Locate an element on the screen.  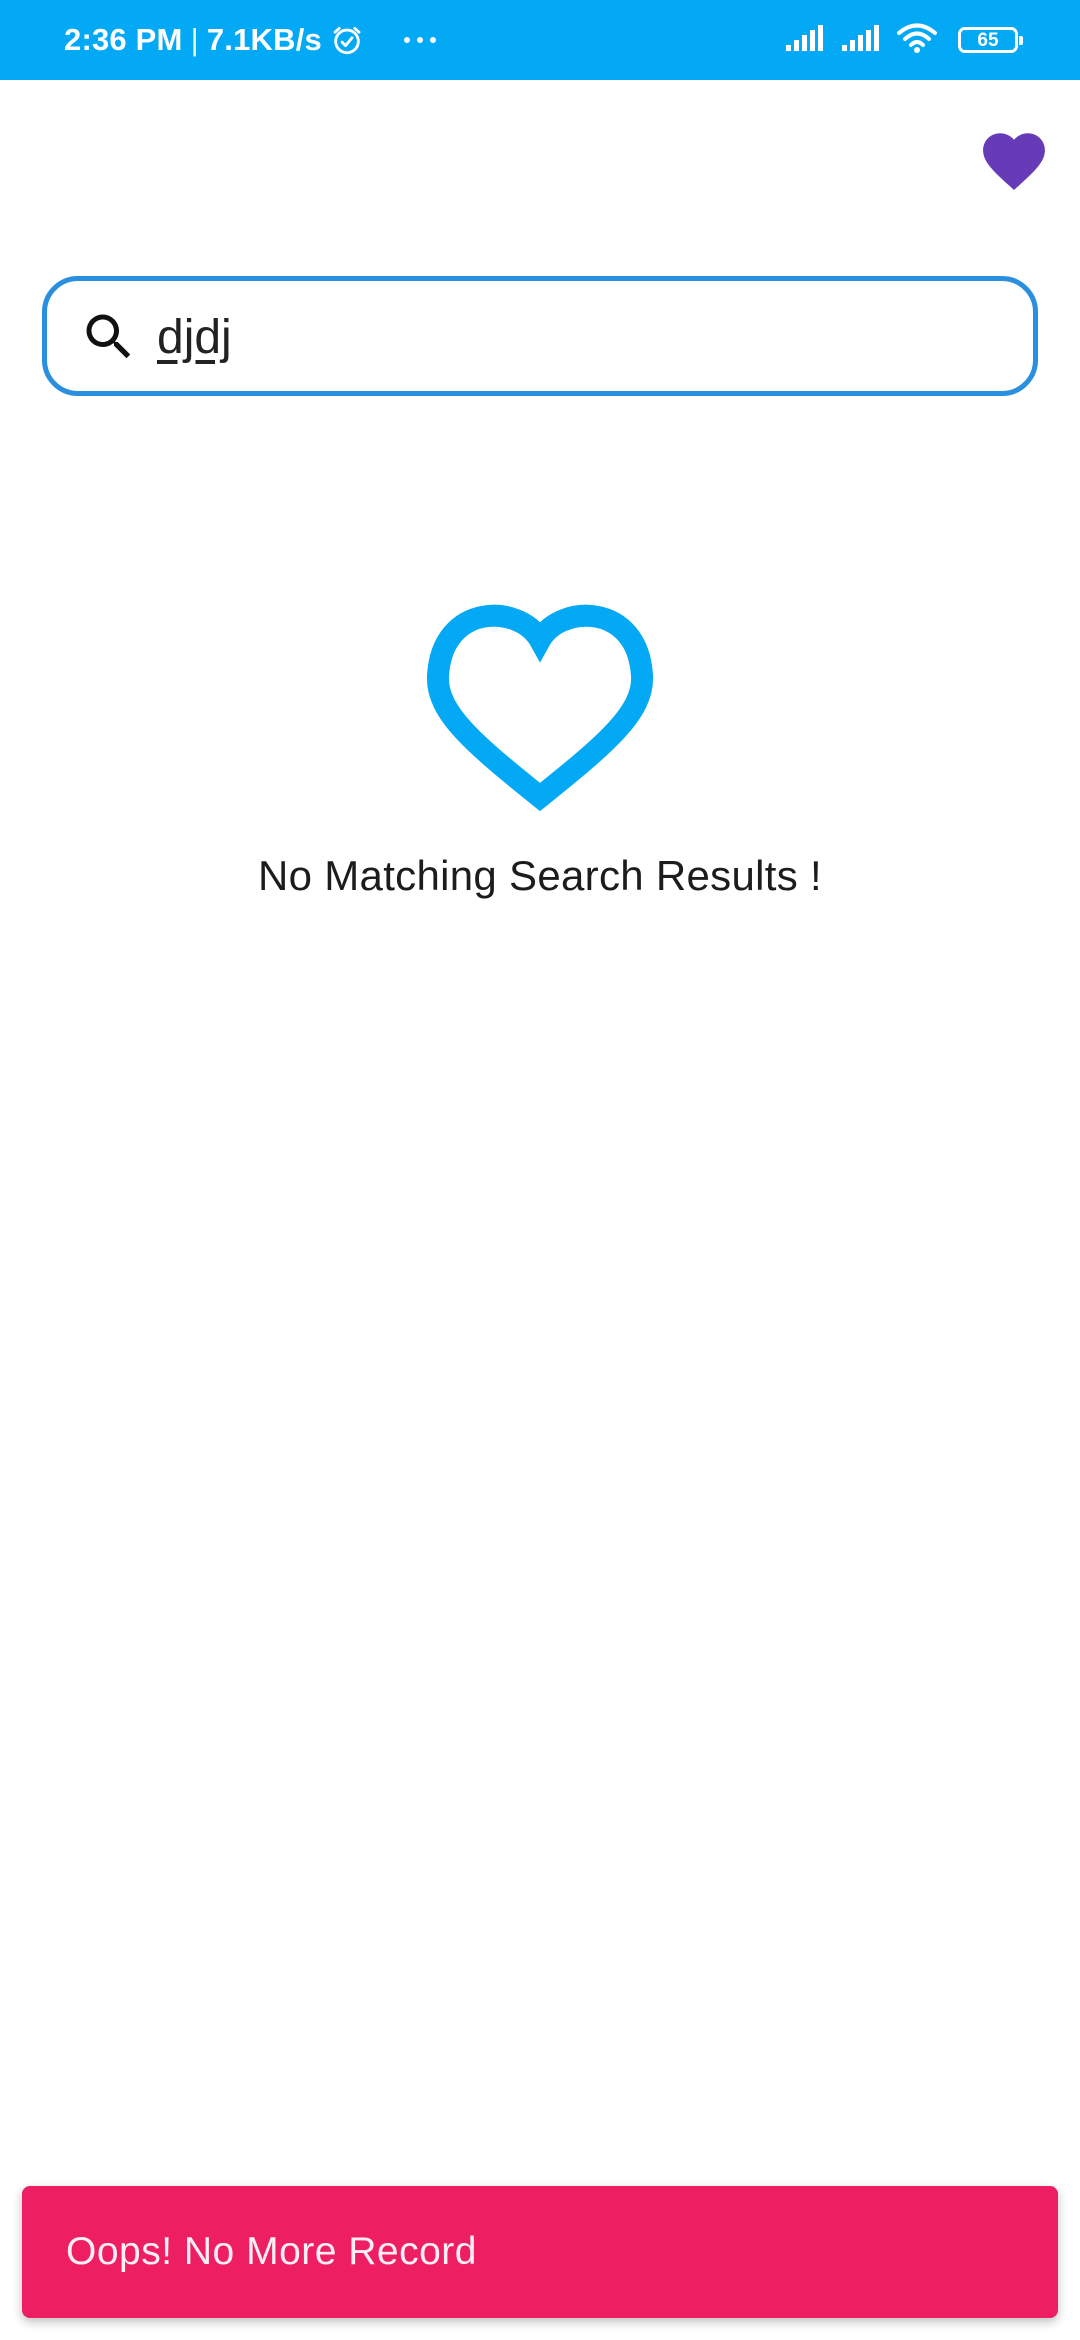
favorites-button is located at coordinates (1014, 158).